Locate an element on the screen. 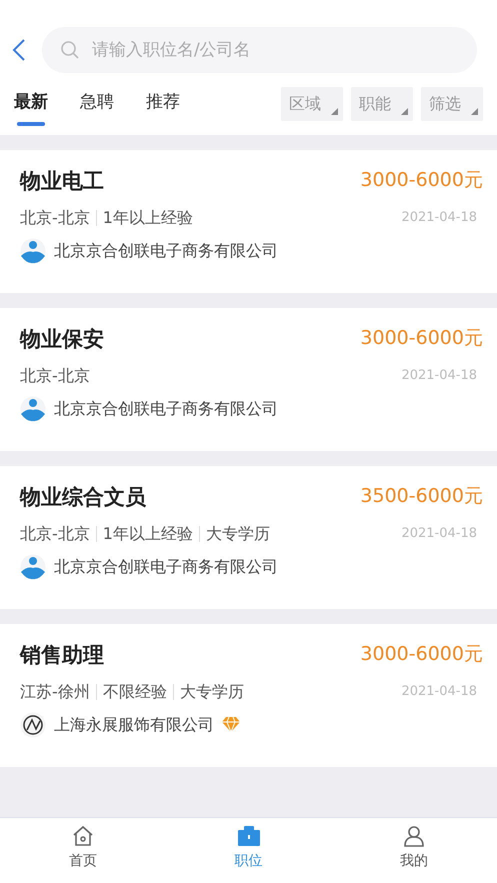 This screenshot has height=883, width=497. home-icon is located at coordinates (82, 836).